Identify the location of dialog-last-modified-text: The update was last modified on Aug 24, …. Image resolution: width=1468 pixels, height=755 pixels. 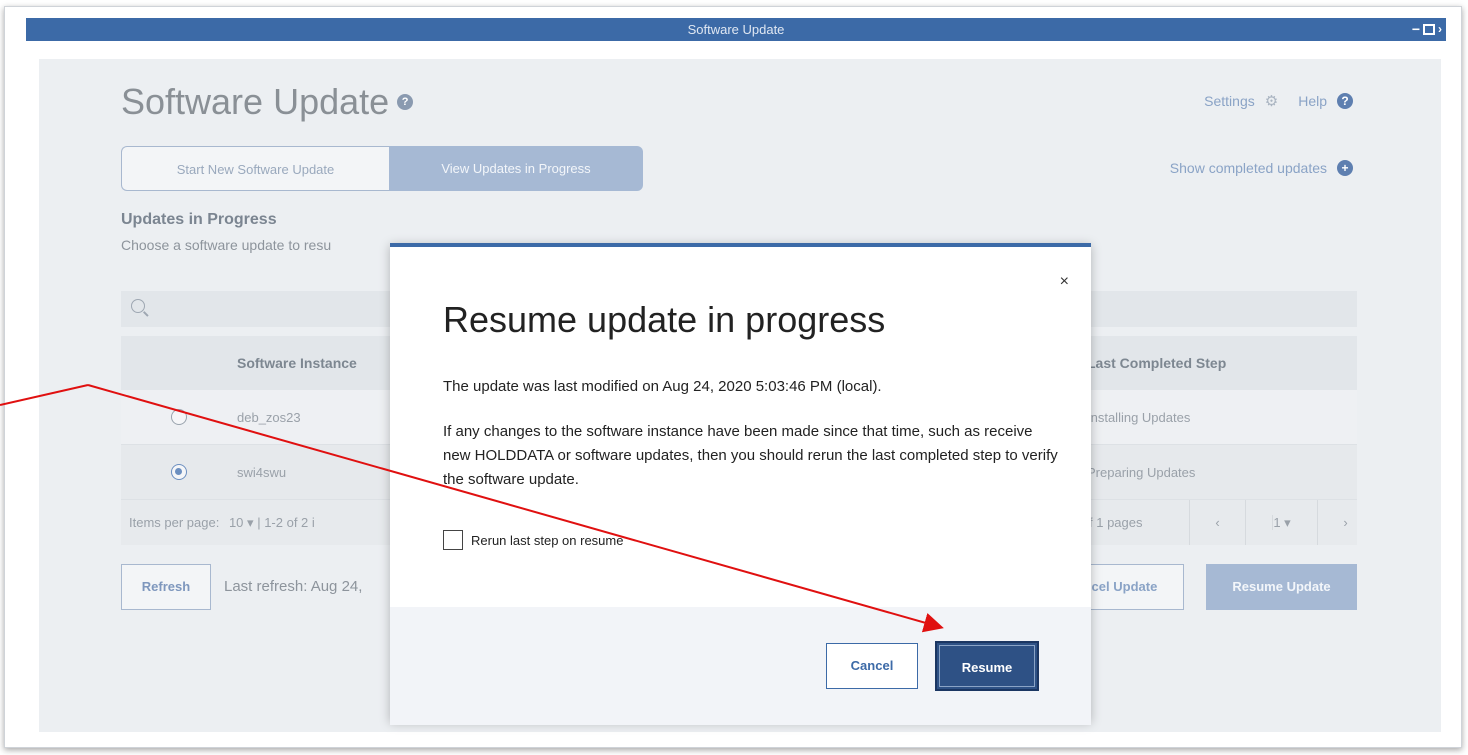
(662, 386).